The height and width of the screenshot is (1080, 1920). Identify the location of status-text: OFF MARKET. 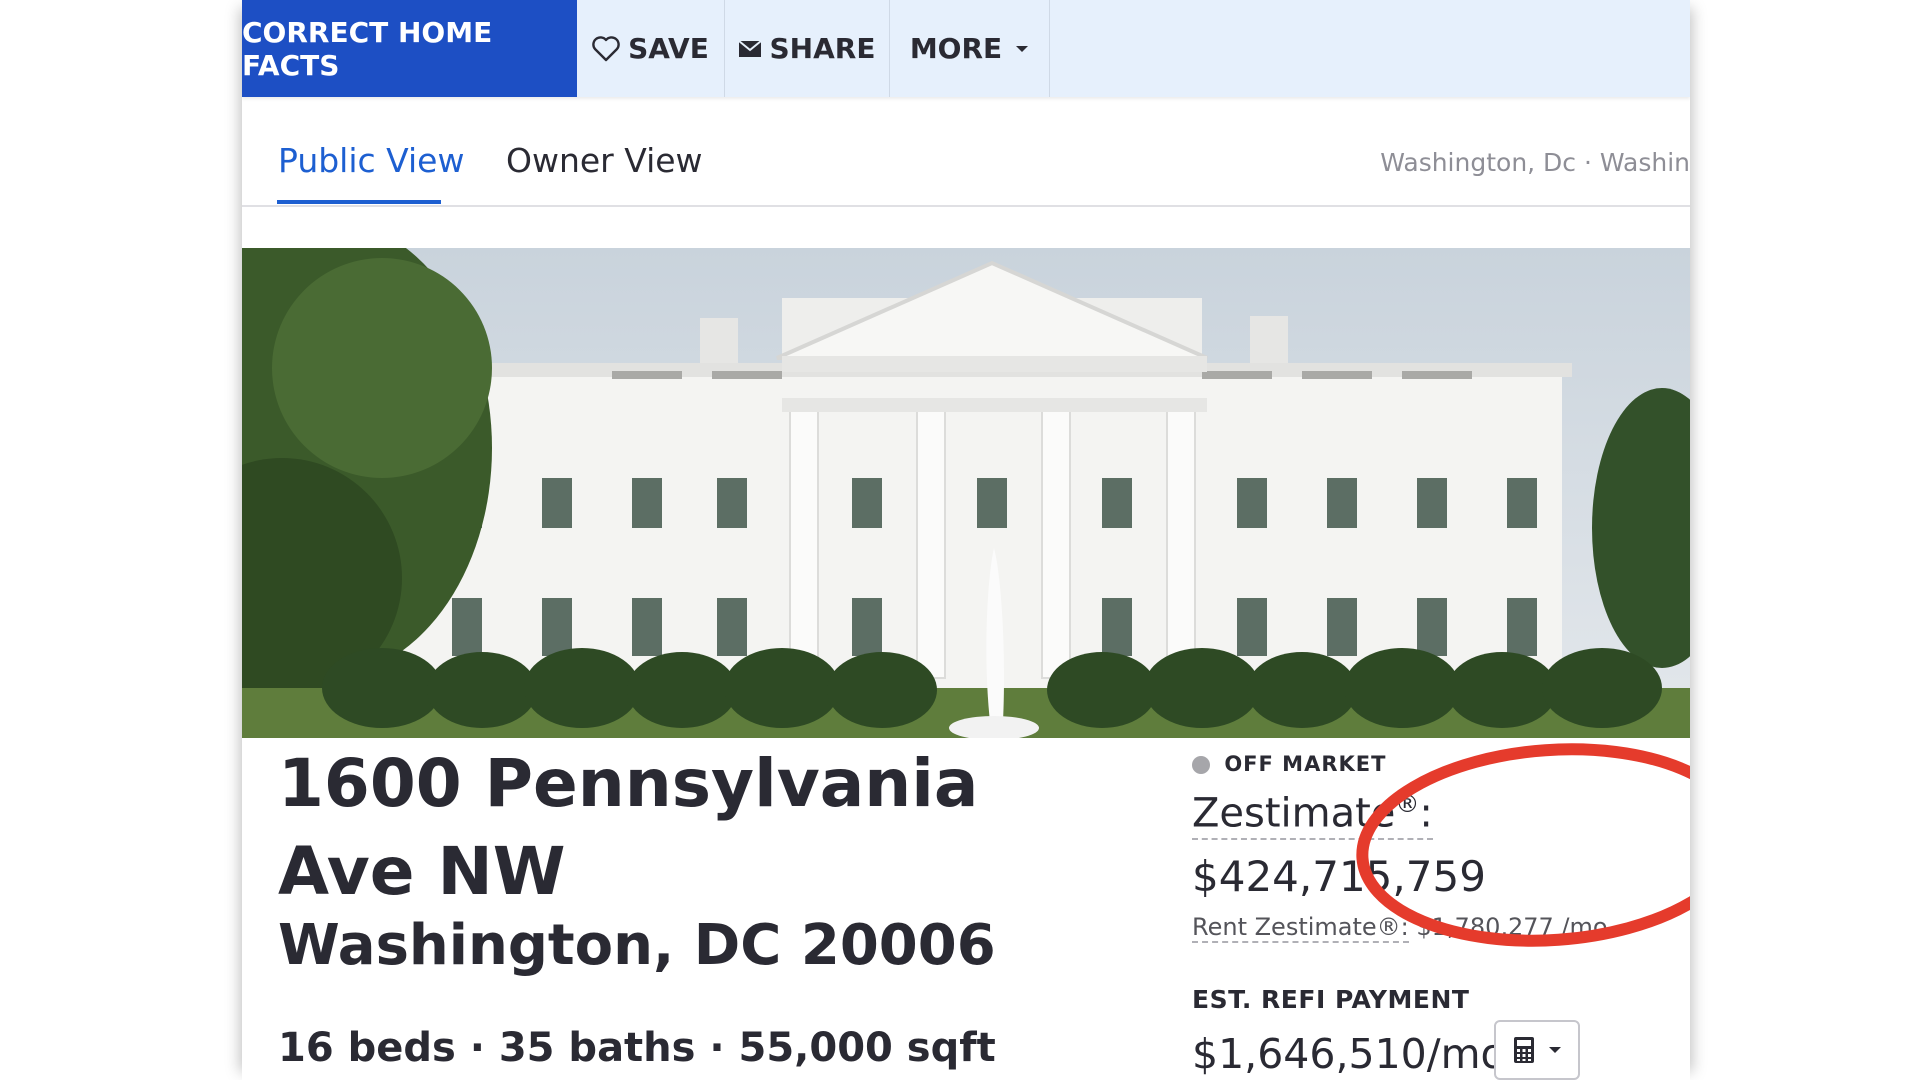
(1305, 764).